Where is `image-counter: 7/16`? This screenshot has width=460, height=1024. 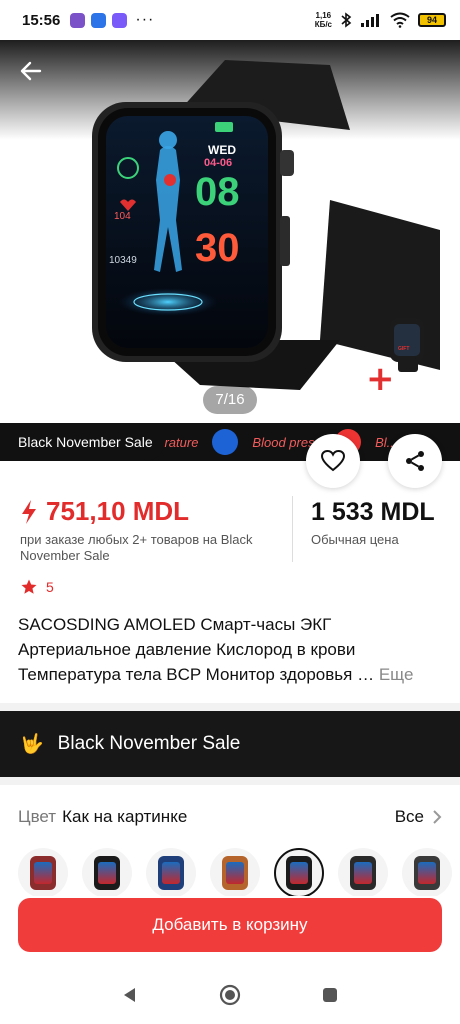 image-counter: 7/16 is located at coordinates (230, 400).